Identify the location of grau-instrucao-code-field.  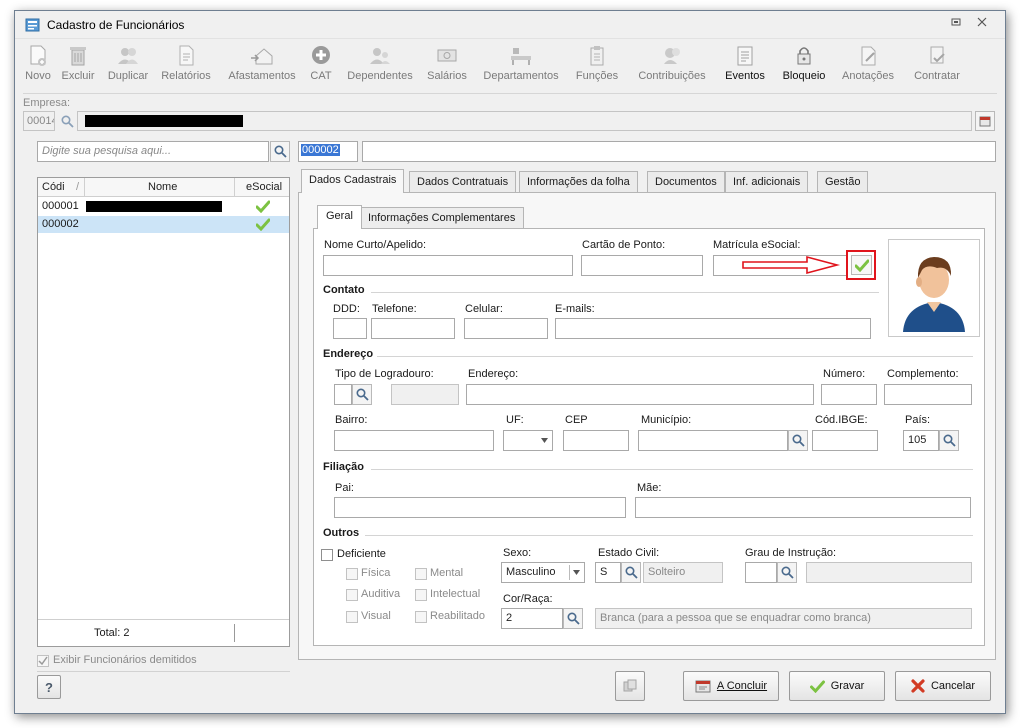
(761, 572).